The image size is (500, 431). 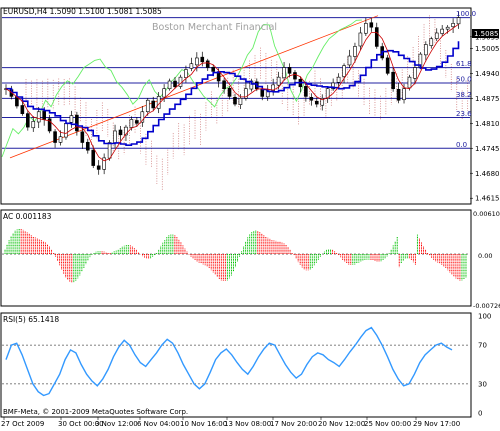 What do you see at coordinates (482, 346) in the screenshot?
I see `rsi-axis-label: 70` at bounding box center [482, 346].